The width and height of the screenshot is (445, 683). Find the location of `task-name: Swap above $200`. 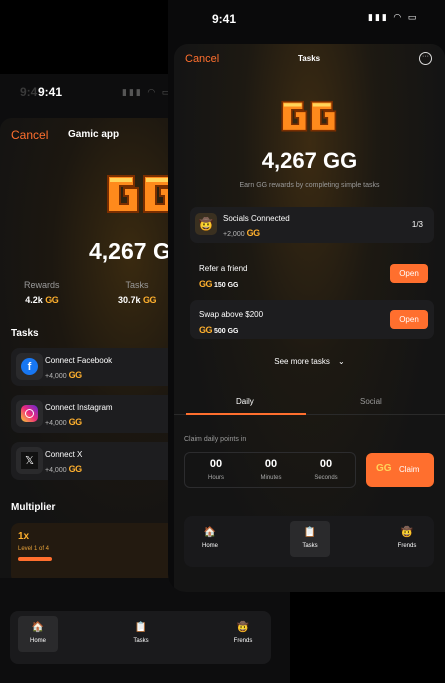

task-name: Swap above $200 is located at coordinates (231, 314).